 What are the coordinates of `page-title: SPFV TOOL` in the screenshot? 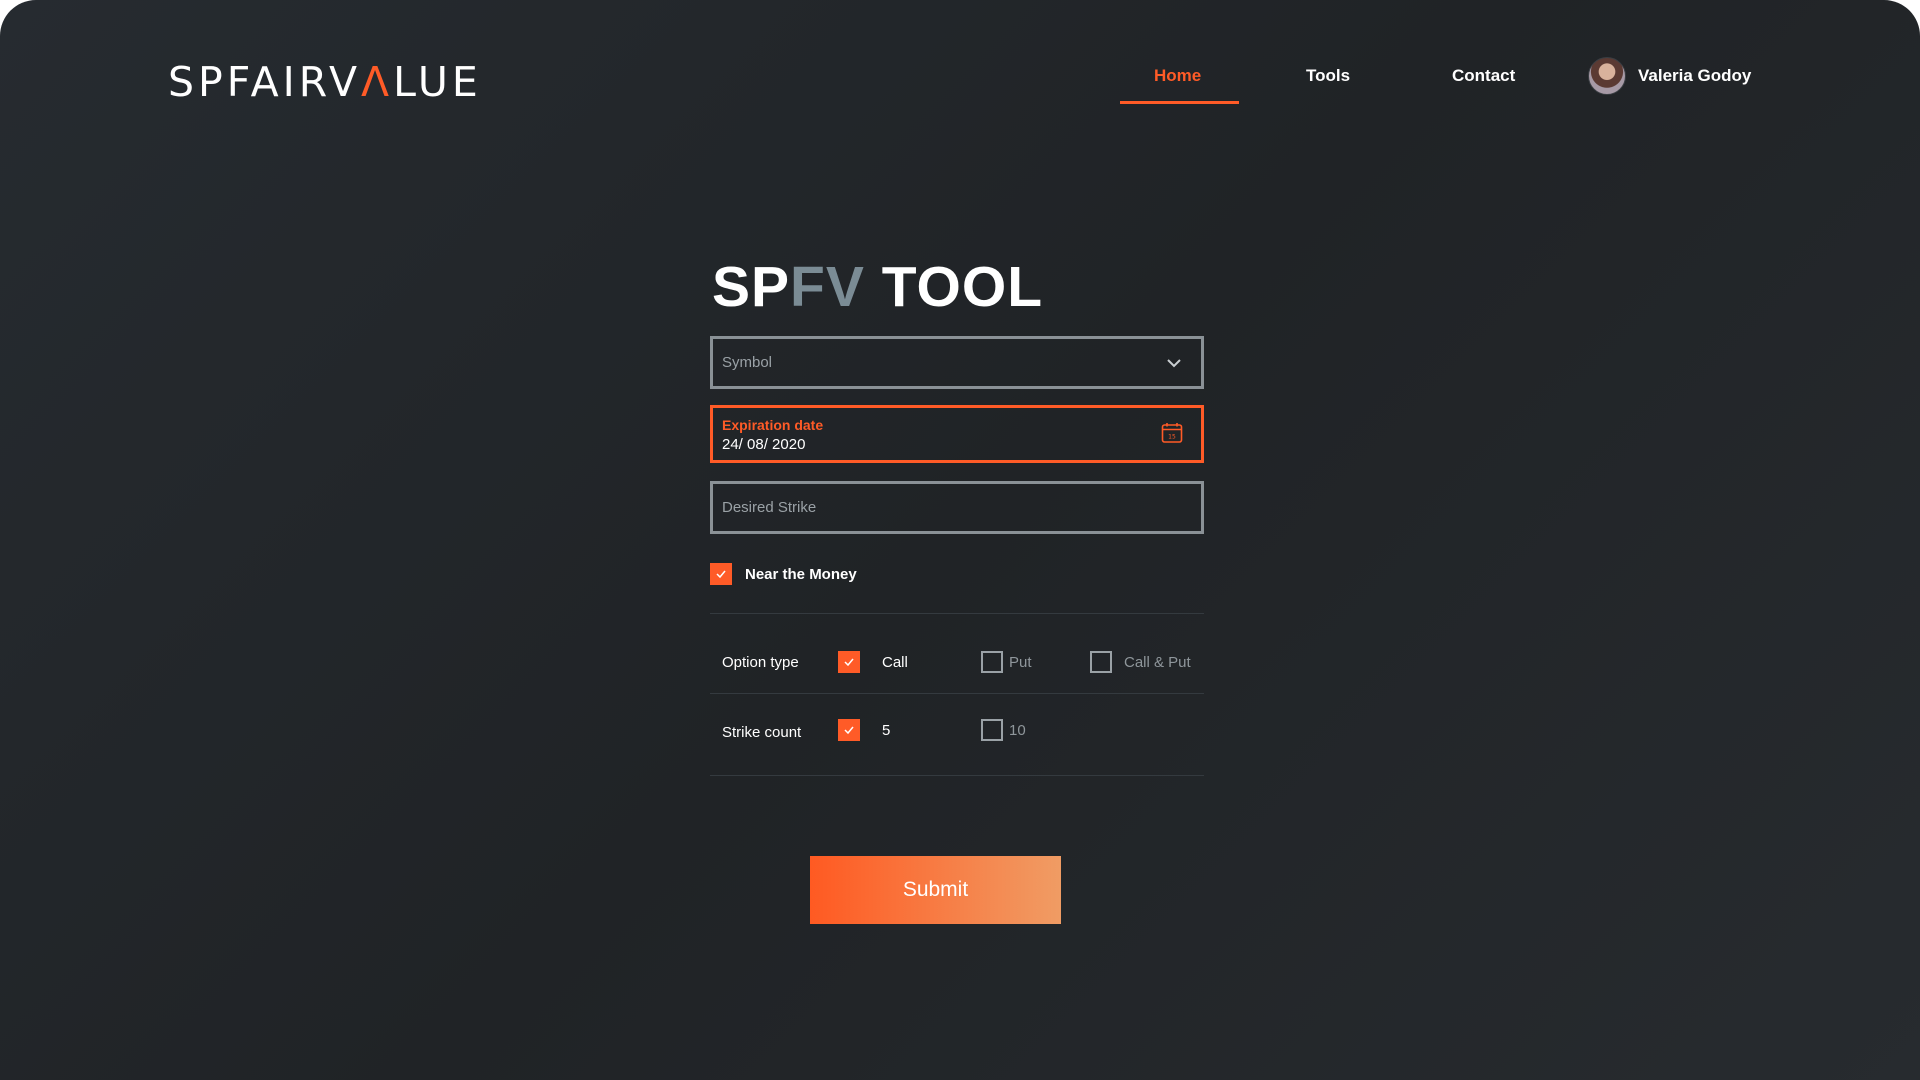 It's located at (877, 287).